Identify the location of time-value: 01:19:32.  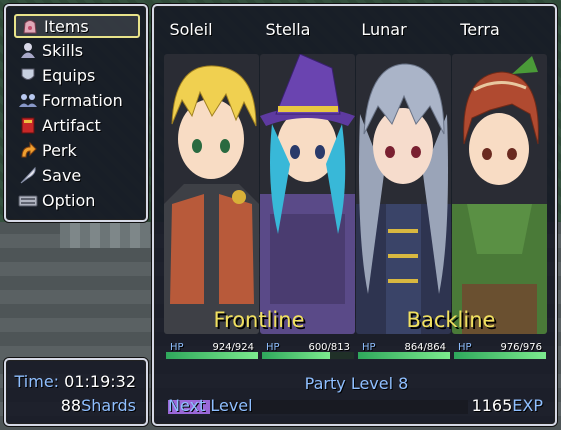
(100, 381).